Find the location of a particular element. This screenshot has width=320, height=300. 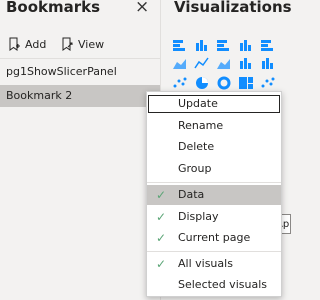

bookmark-item: pg1ShowSlicerPanel is located at coordinates (80, 72).